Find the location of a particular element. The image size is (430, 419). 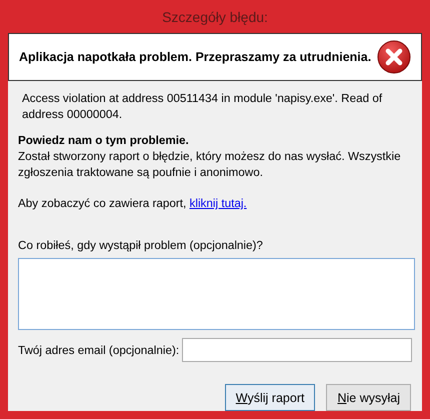

view-report-text: Aby zobaczyć co zawiera raport, kliknij tutaj. is located at coordinates (133, 204).